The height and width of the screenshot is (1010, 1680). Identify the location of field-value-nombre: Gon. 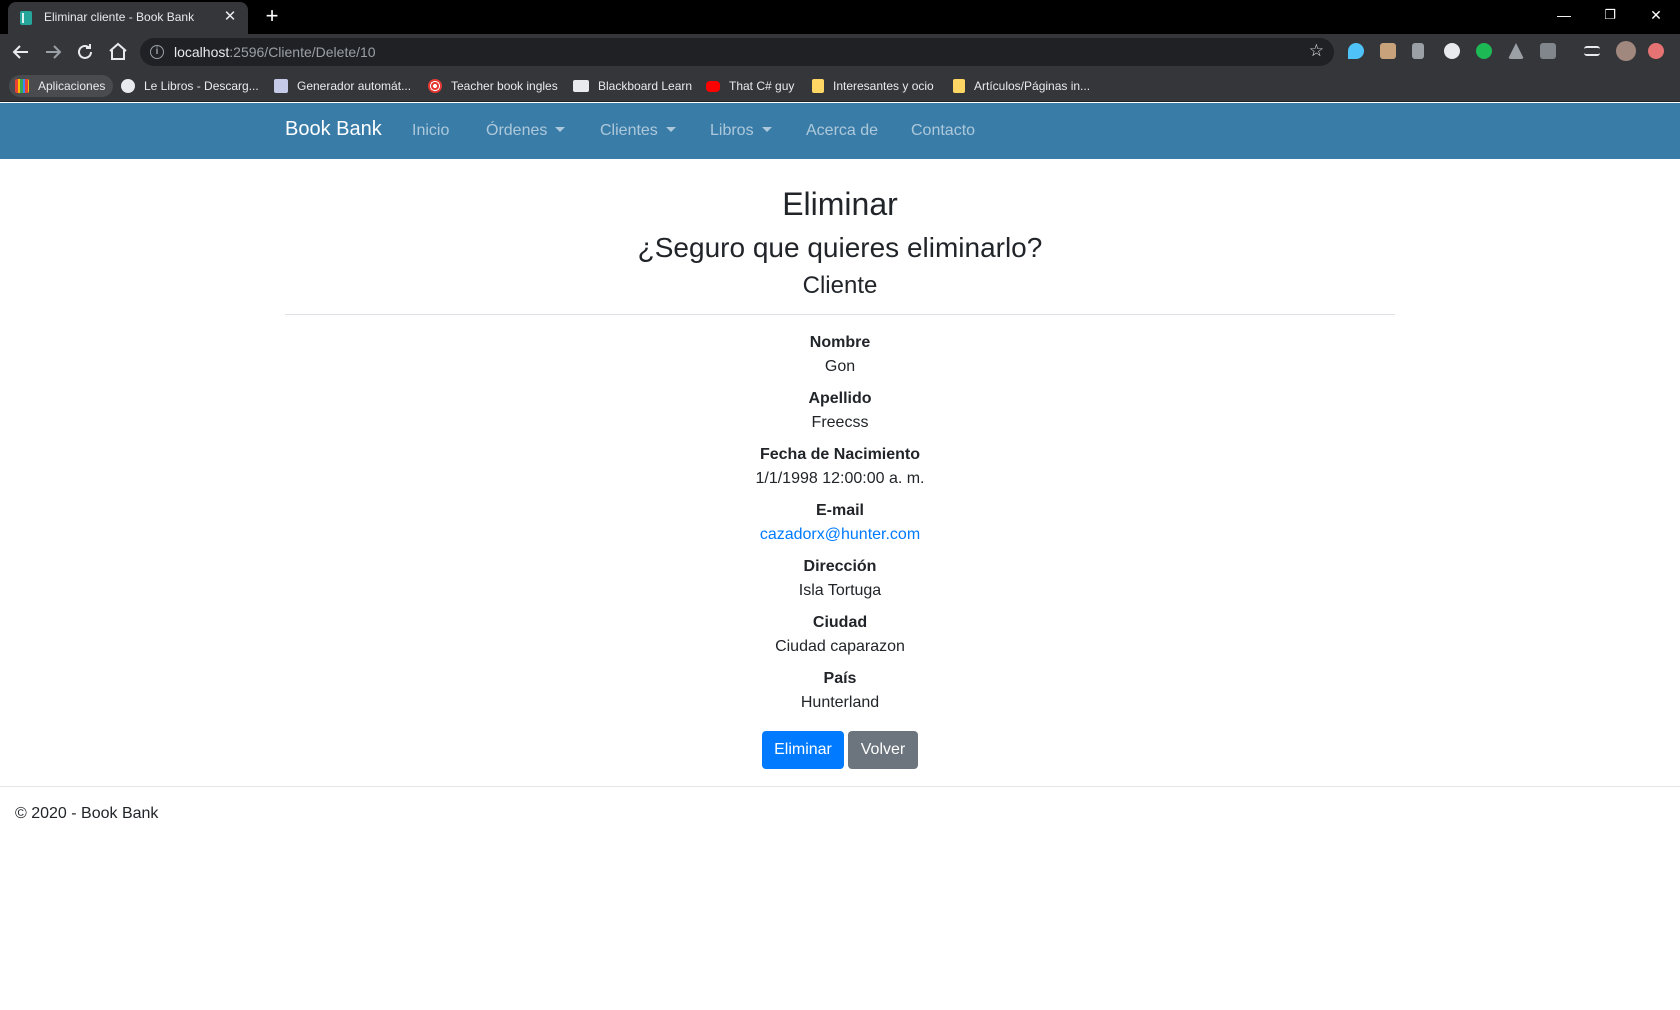
(840, 366).